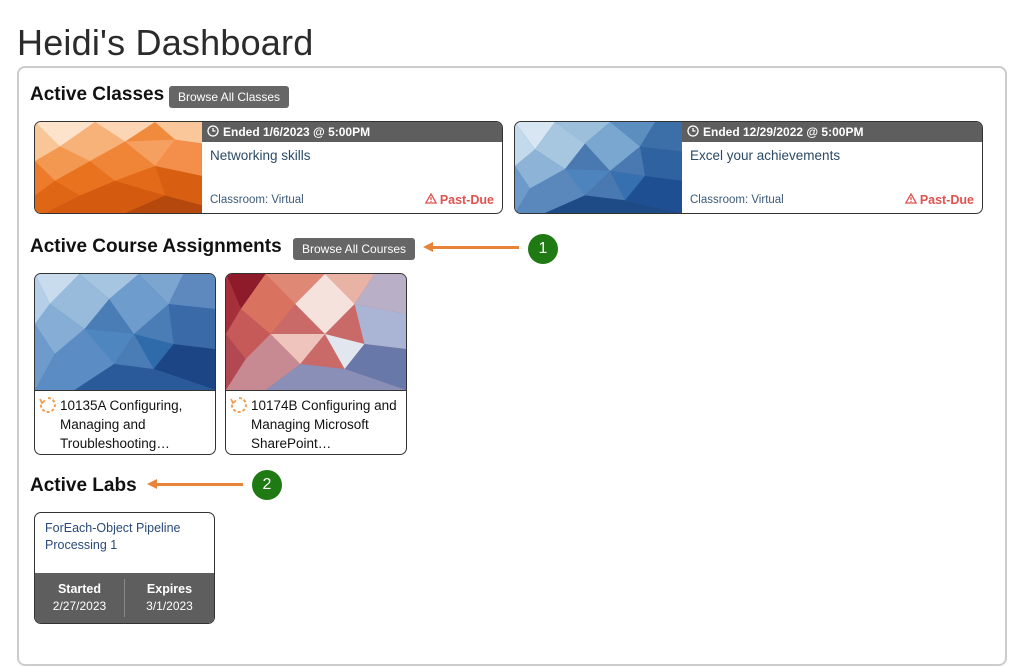 This screenshot has height=666, width=1022. Describe the element at coordinates (267, 485) in the screenshot. I see `annotation-badge-2: 2` at that location.